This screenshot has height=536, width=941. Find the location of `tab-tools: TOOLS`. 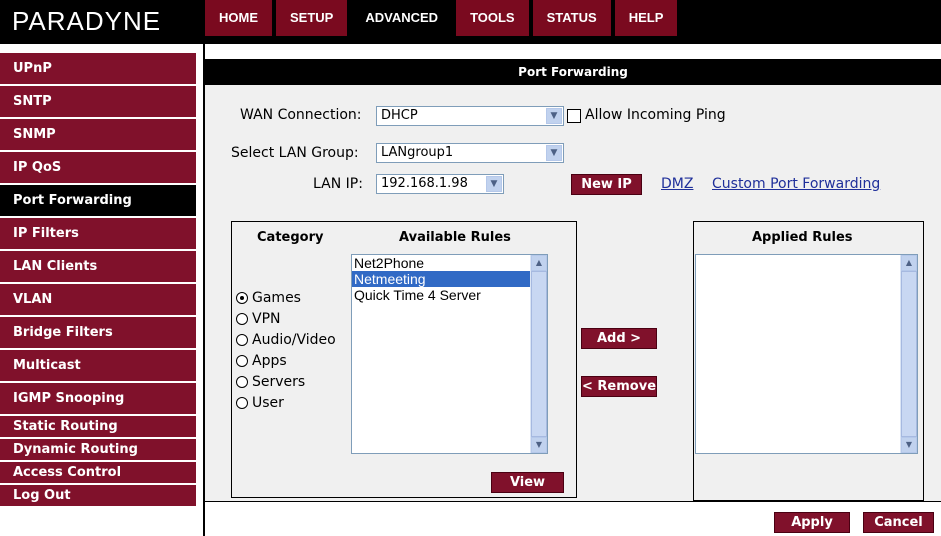

tab-tools: TOOLS is located at coordinates (492, 18).